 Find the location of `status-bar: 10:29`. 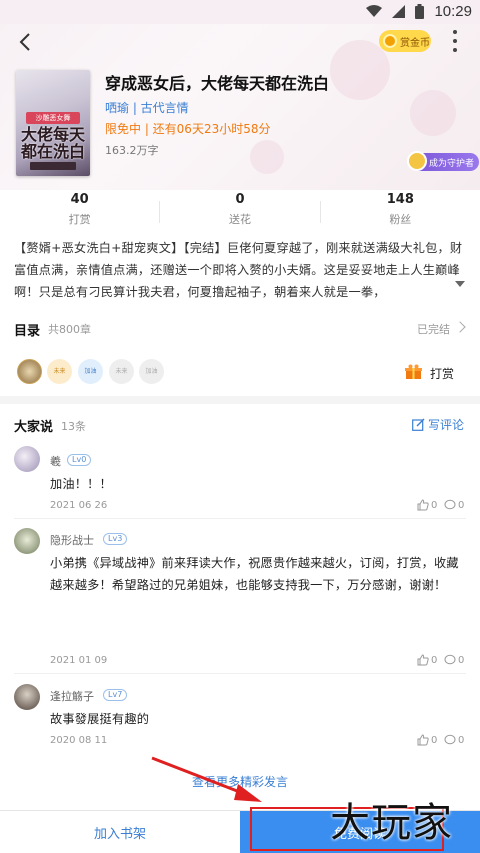

status-bar: 10:29 is located at coordinates (240, 12).